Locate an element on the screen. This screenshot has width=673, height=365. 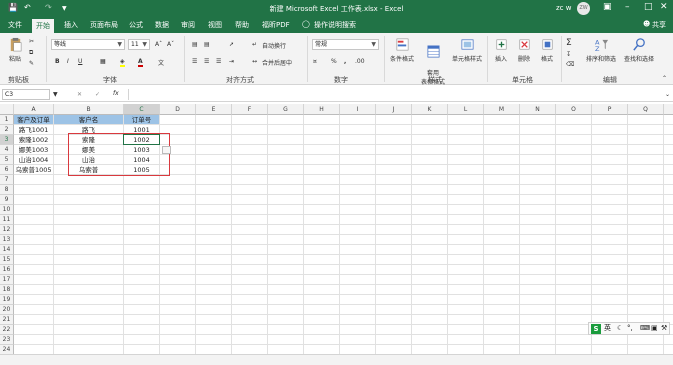
italic-icon: I is located at coordinates (68, 61).